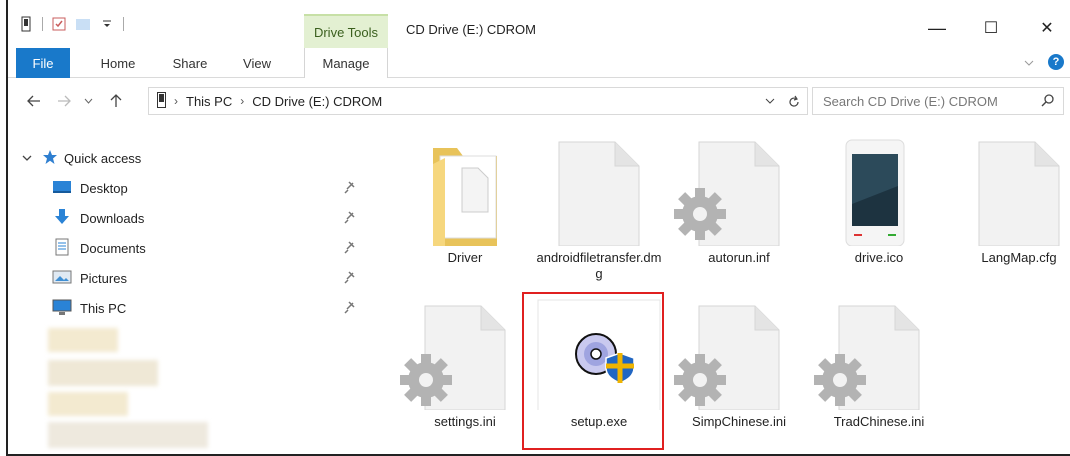  Describe the element at coordinates (103, 158) in the screenshot. I see `sidebar-item-label: Quick access` at that location.